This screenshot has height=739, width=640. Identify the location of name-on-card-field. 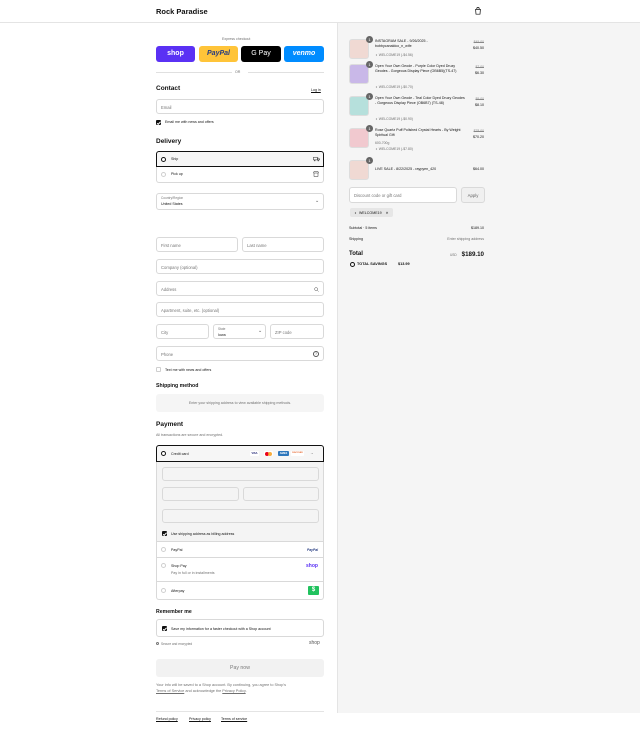
(240, 516).